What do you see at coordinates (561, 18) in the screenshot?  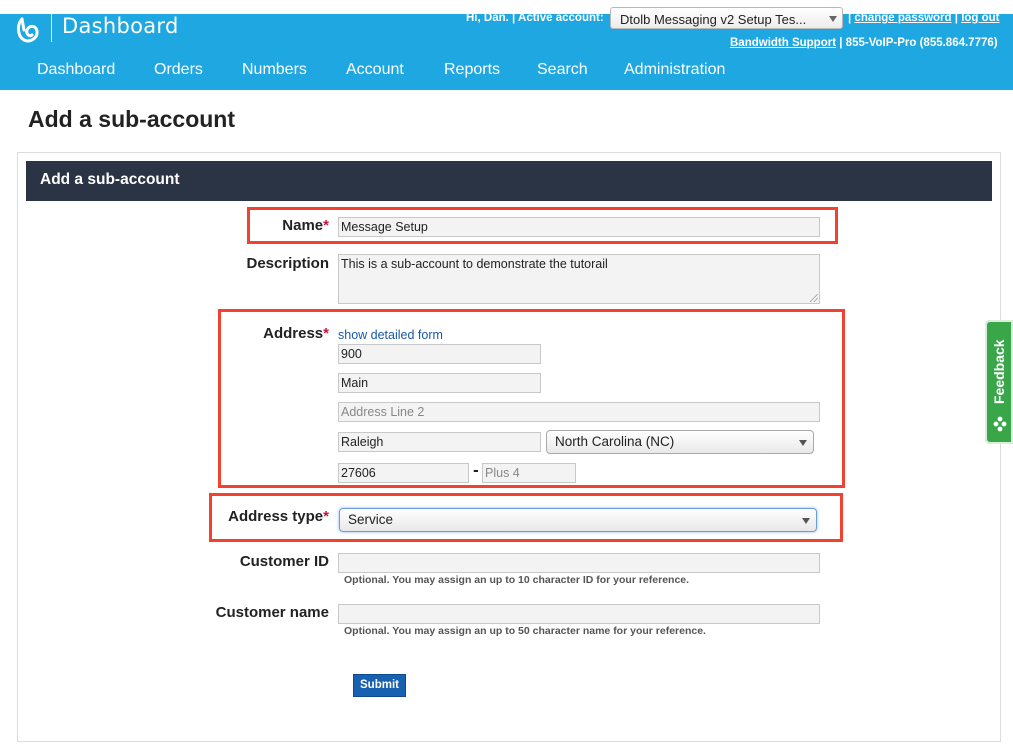 I see `active-account-label: Active account:` at bounding box center [561, 18].